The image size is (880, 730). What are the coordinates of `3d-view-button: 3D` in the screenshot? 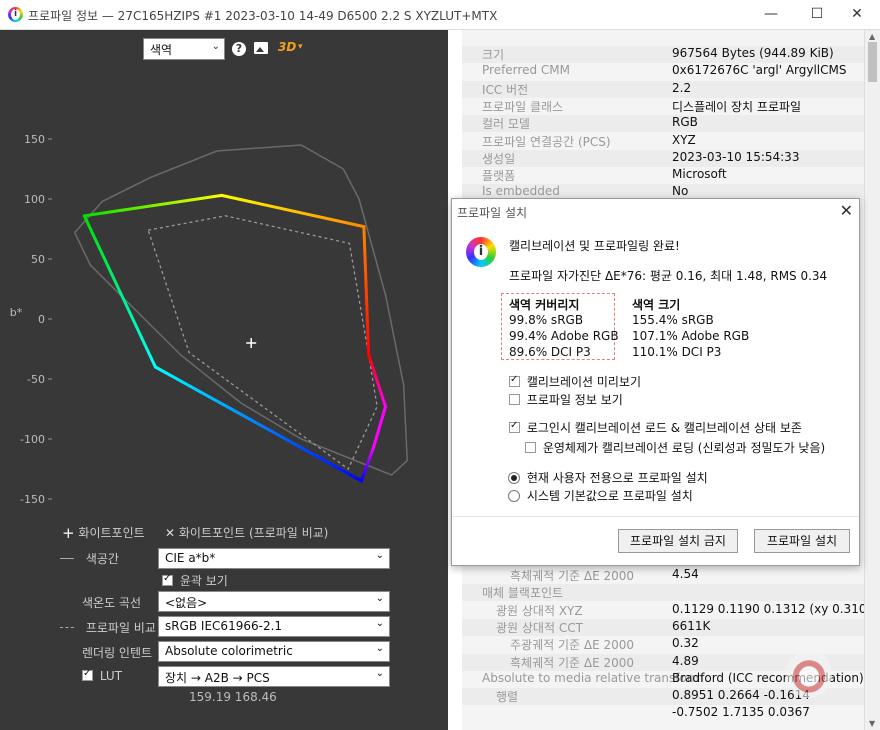 It's located at (287, 47).